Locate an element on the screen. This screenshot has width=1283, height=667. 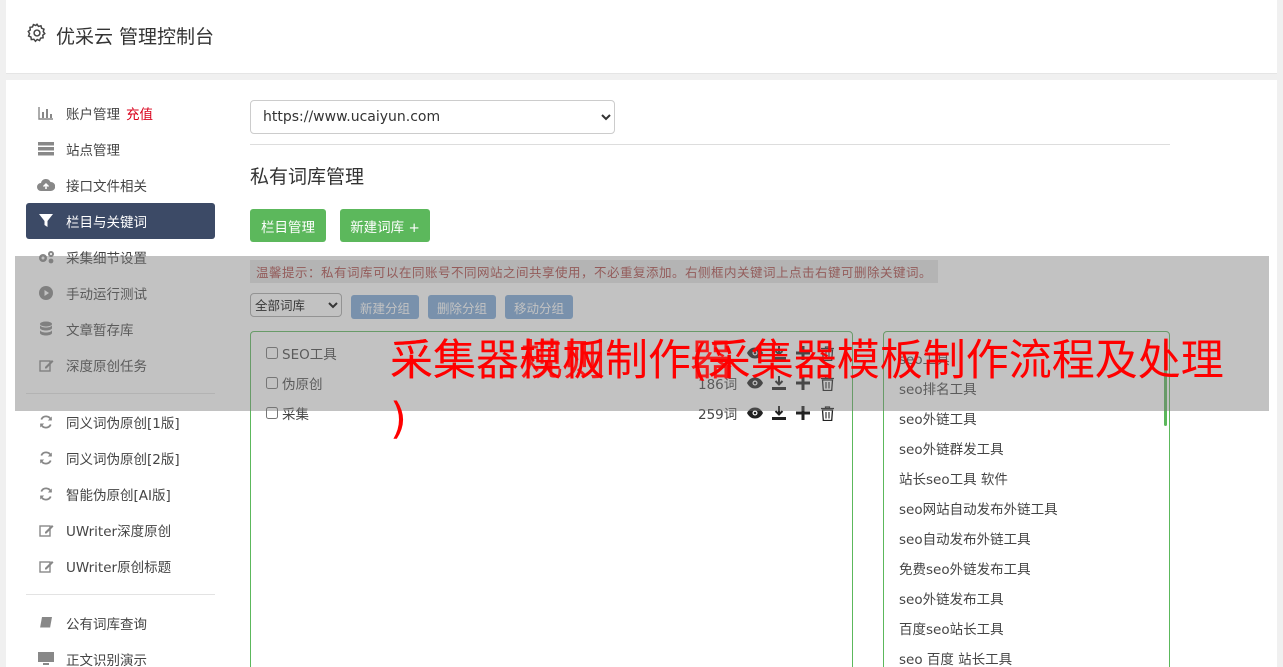
overlay-title: 采集器模板制作(采集器模板制作流程及处理 is located at coordinates (807, 361).